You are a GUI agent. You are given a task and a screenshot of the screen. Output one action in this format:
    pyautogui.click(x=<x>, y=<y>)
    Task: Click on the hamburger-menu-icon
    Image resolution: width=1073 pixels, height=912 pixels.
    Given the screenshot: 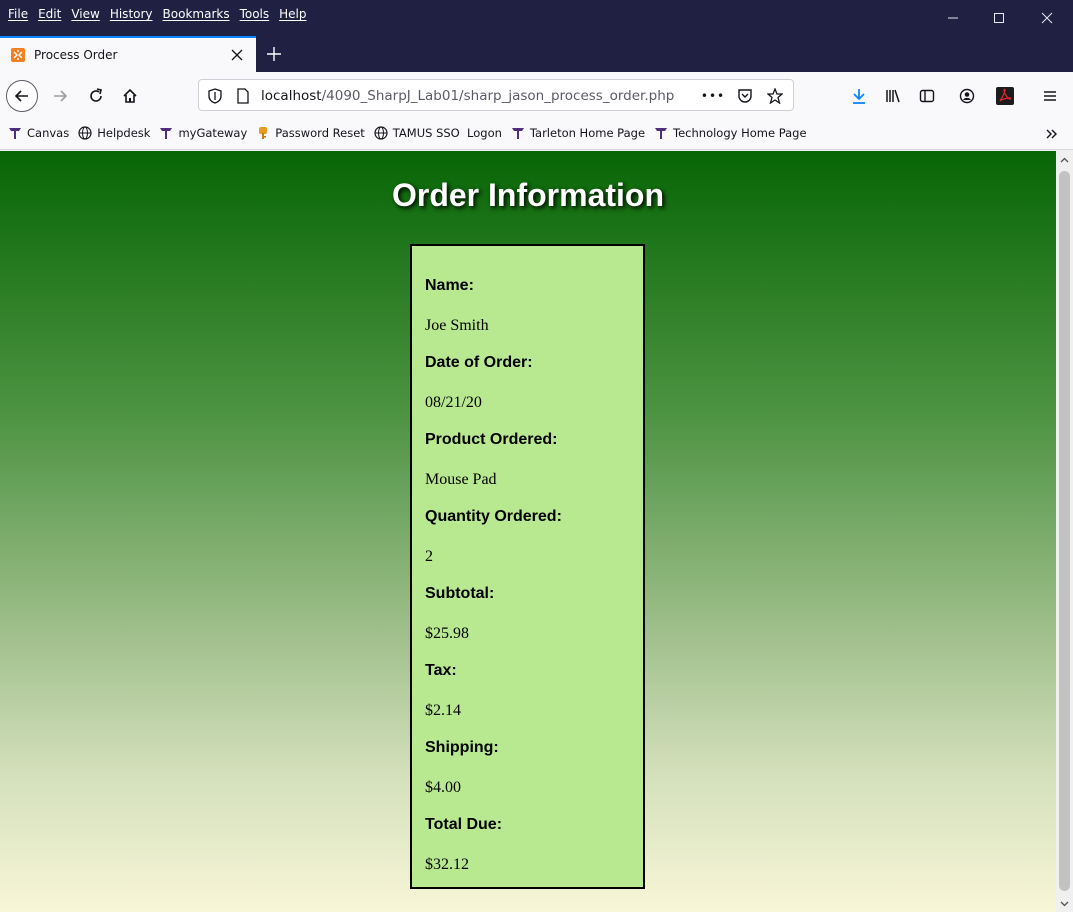 What is the action you would take?
    pyautogui.click(x=1050, y=96)
    